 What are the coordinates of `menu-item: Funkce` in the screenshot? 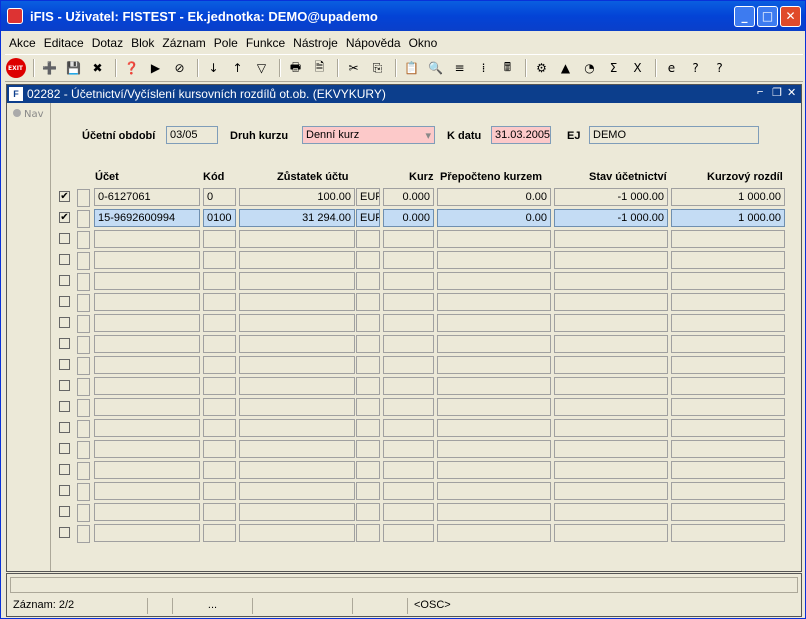 It's located at (265, 43).